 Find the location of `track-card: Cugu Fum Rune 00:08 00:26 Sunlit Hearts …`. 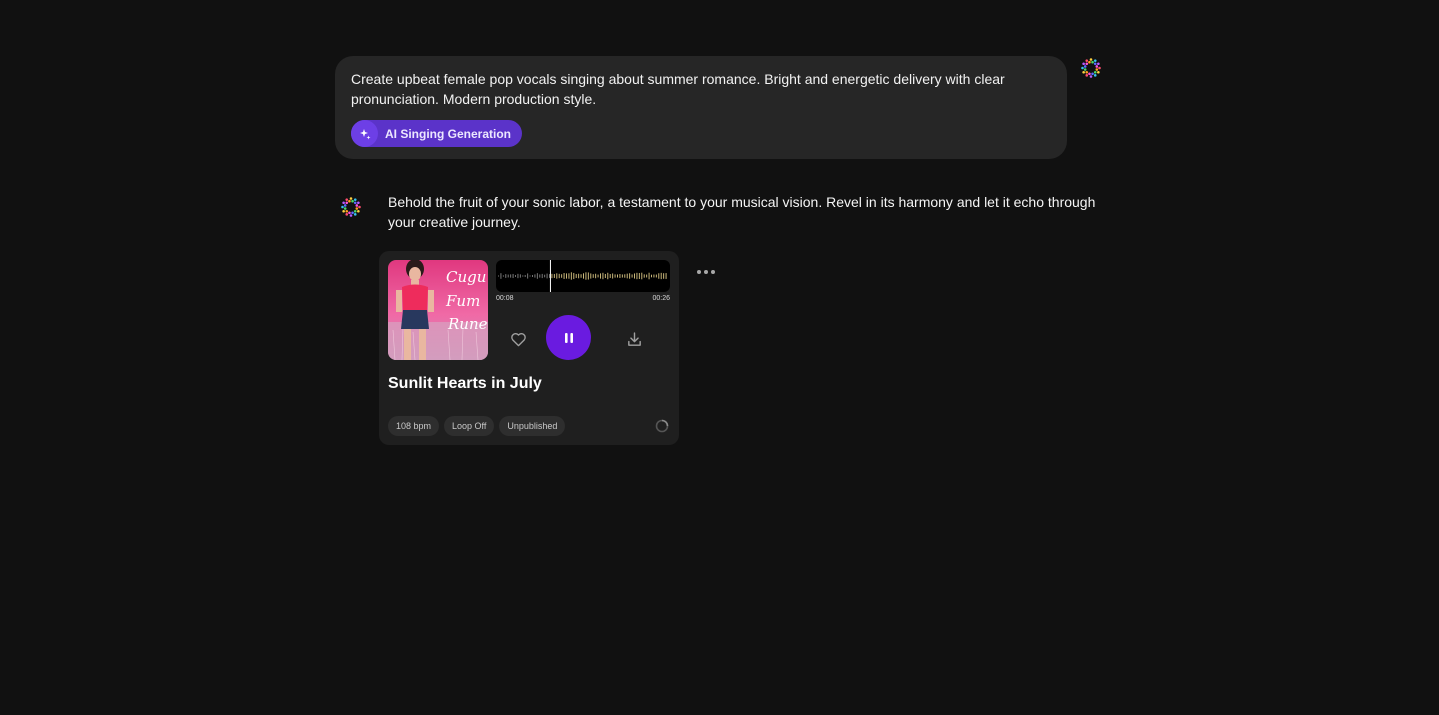

track-card: Cugu Fum Rune 00:08 00:26 Sunlit Hearts … is located at coordinates (529, 348).